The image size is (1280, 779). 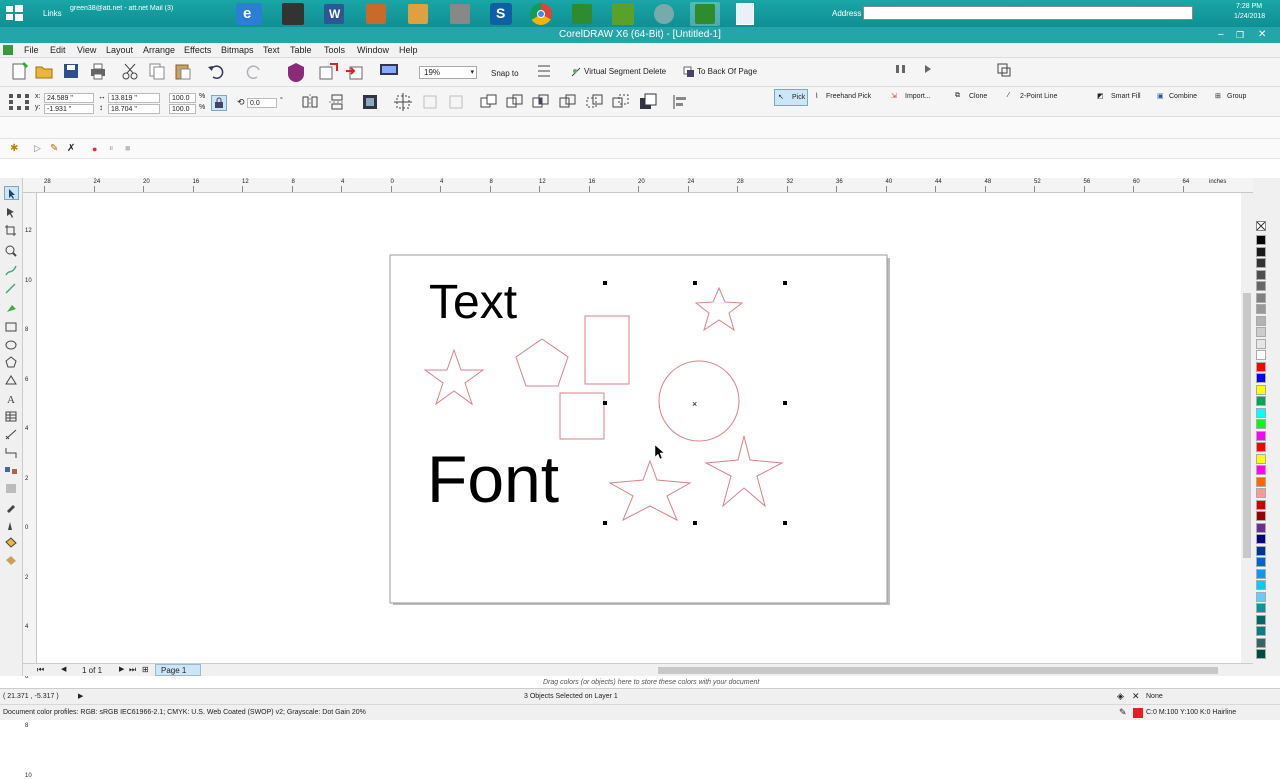 What do you see at coordinates (404, 102) in the screenshot?
I see `order-icon` at bounding box center [404, 102].